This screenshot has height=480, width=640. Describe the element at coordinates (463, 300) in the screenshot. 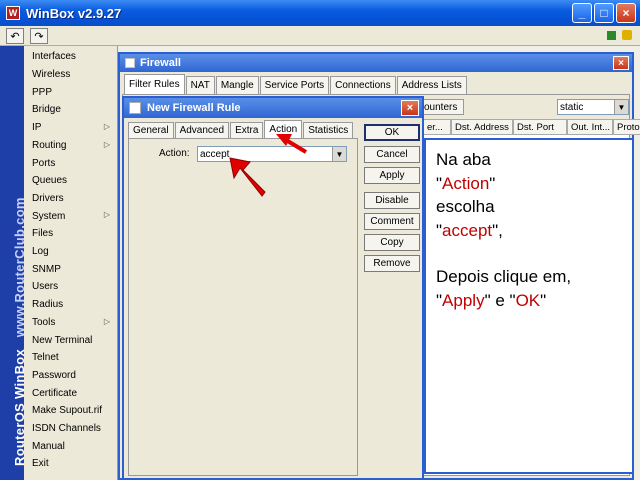

I see `note-highlight: Apply` at that location.